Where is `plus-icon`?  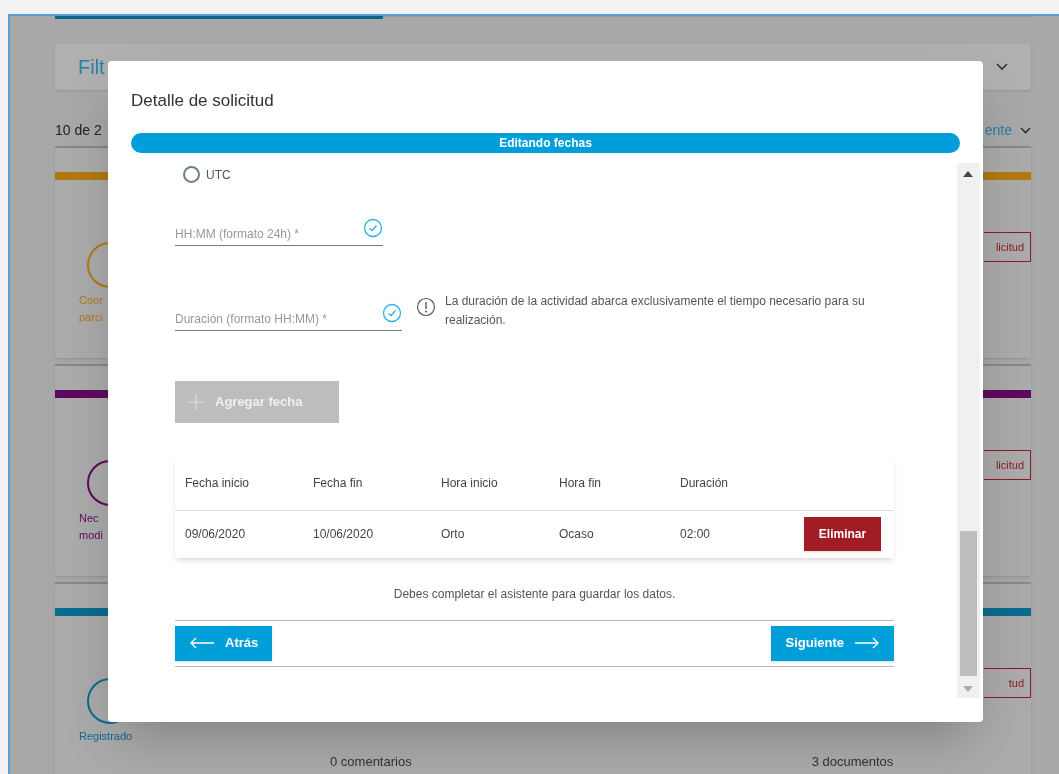
plus-icon is located at coordinates (196, 401).